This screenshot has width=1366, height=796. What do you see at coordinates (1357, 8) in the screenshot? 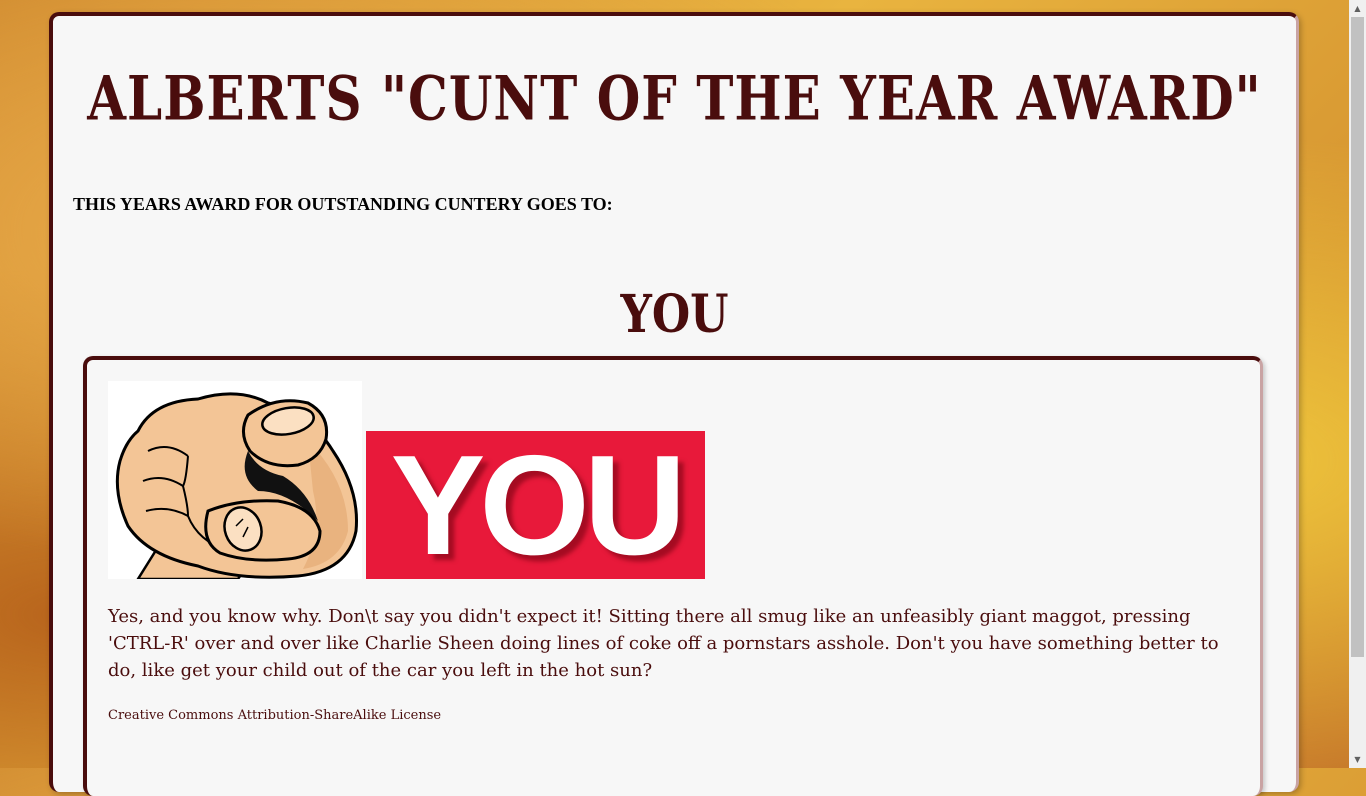
I see `chevron-up-icon: ▲` at bounding box center [1357, 8].